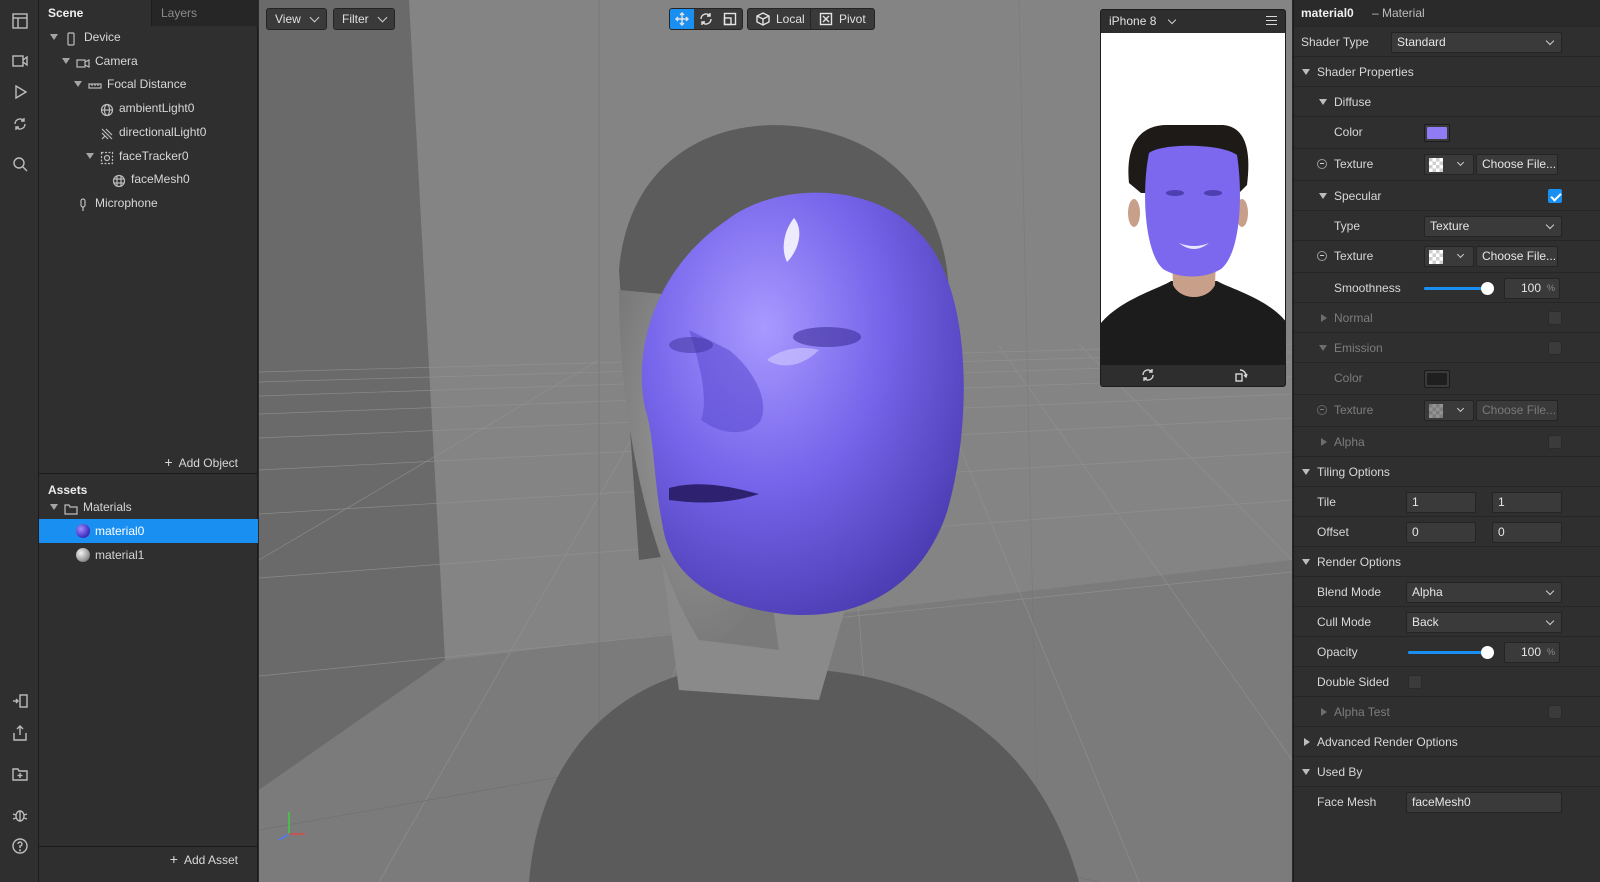 Image resolution: width=1600 pixels, height=882 pixels. Describe the element at coordinates (1476, 42) in the screenshot. I see `shader-type-select: Standard` at that location.